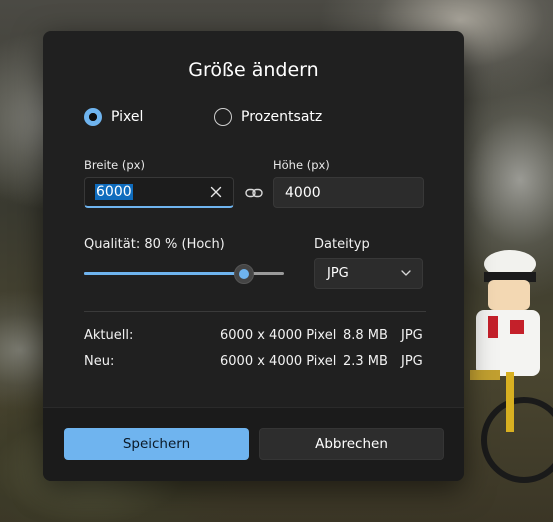  Describe the element at coordinates (159, 192) in the screenshot. I see `width-input: 6000` at that location.